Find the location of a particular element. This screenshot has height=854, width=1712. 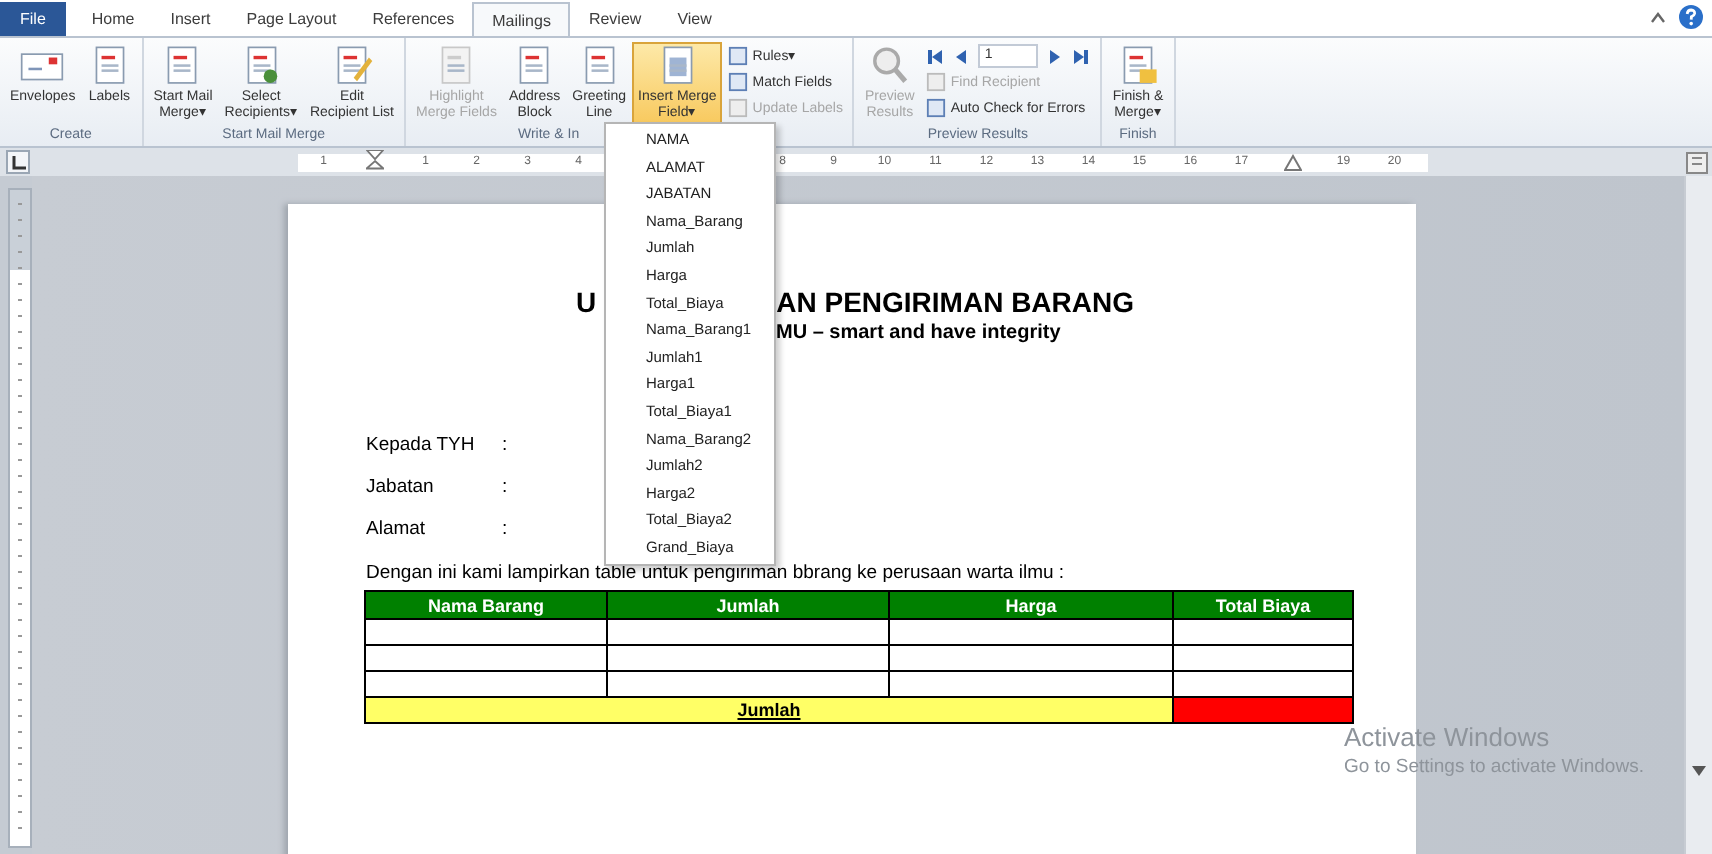

ribbon-tab: Review is located at coordinates (615, 19).